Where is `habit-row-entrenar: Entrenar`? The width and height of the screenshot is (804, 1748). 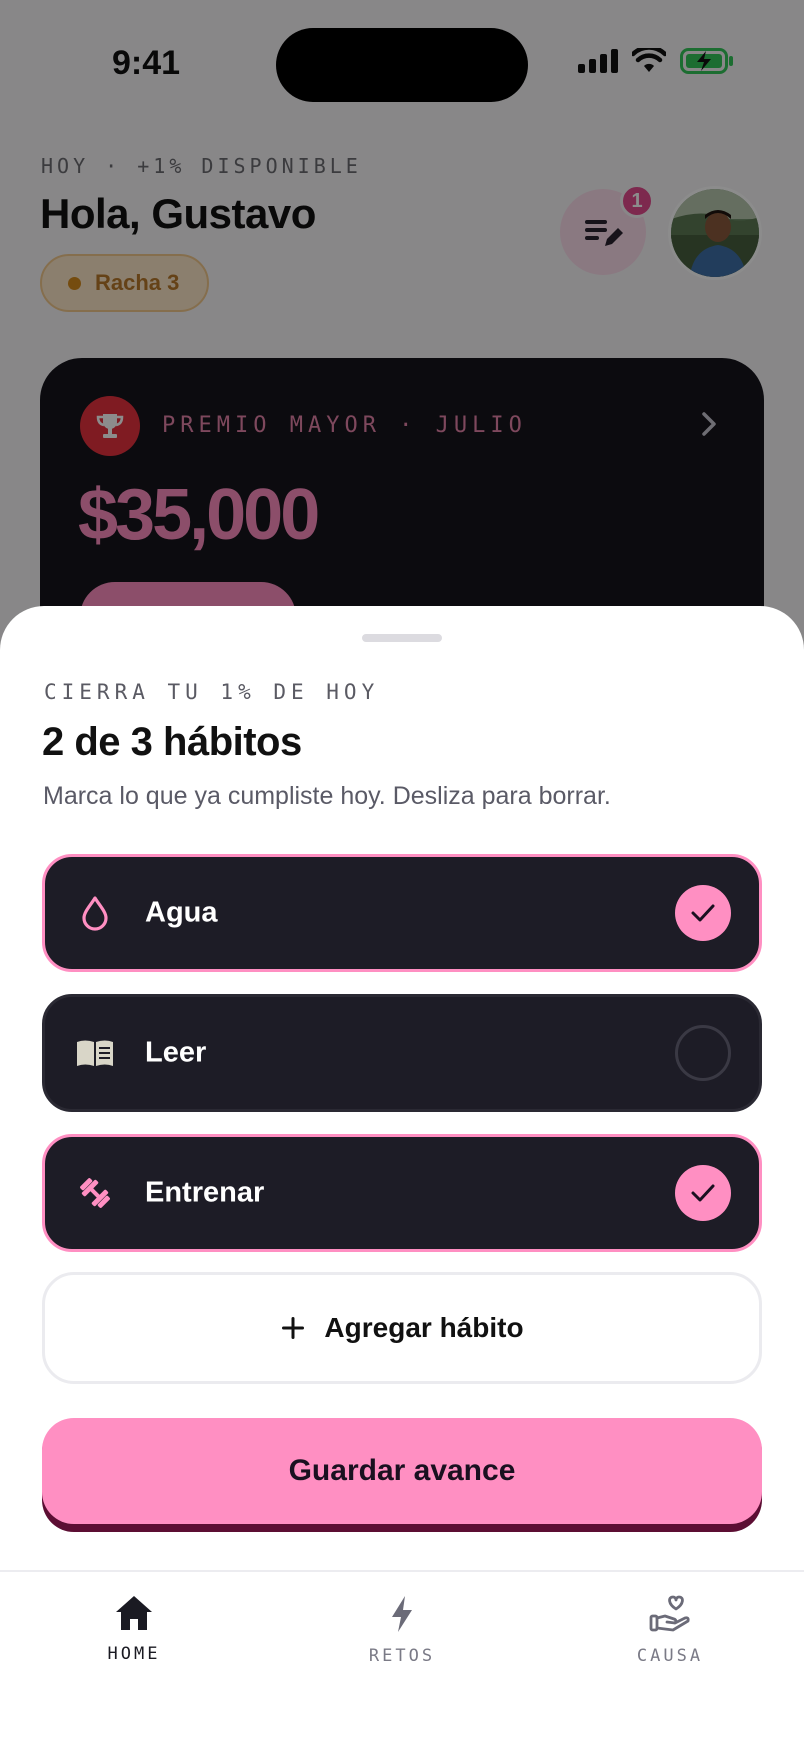 habit-row-entrenar: Entrenar is located at coordinates (402, 1193).